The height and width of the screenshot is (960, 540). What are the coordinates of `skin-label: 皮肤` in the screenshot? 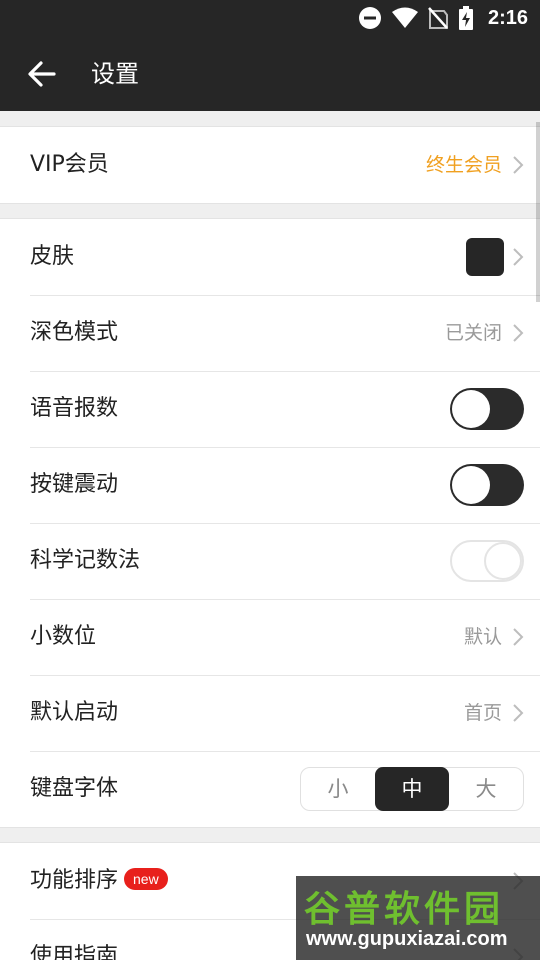 It's located at (52, 256).